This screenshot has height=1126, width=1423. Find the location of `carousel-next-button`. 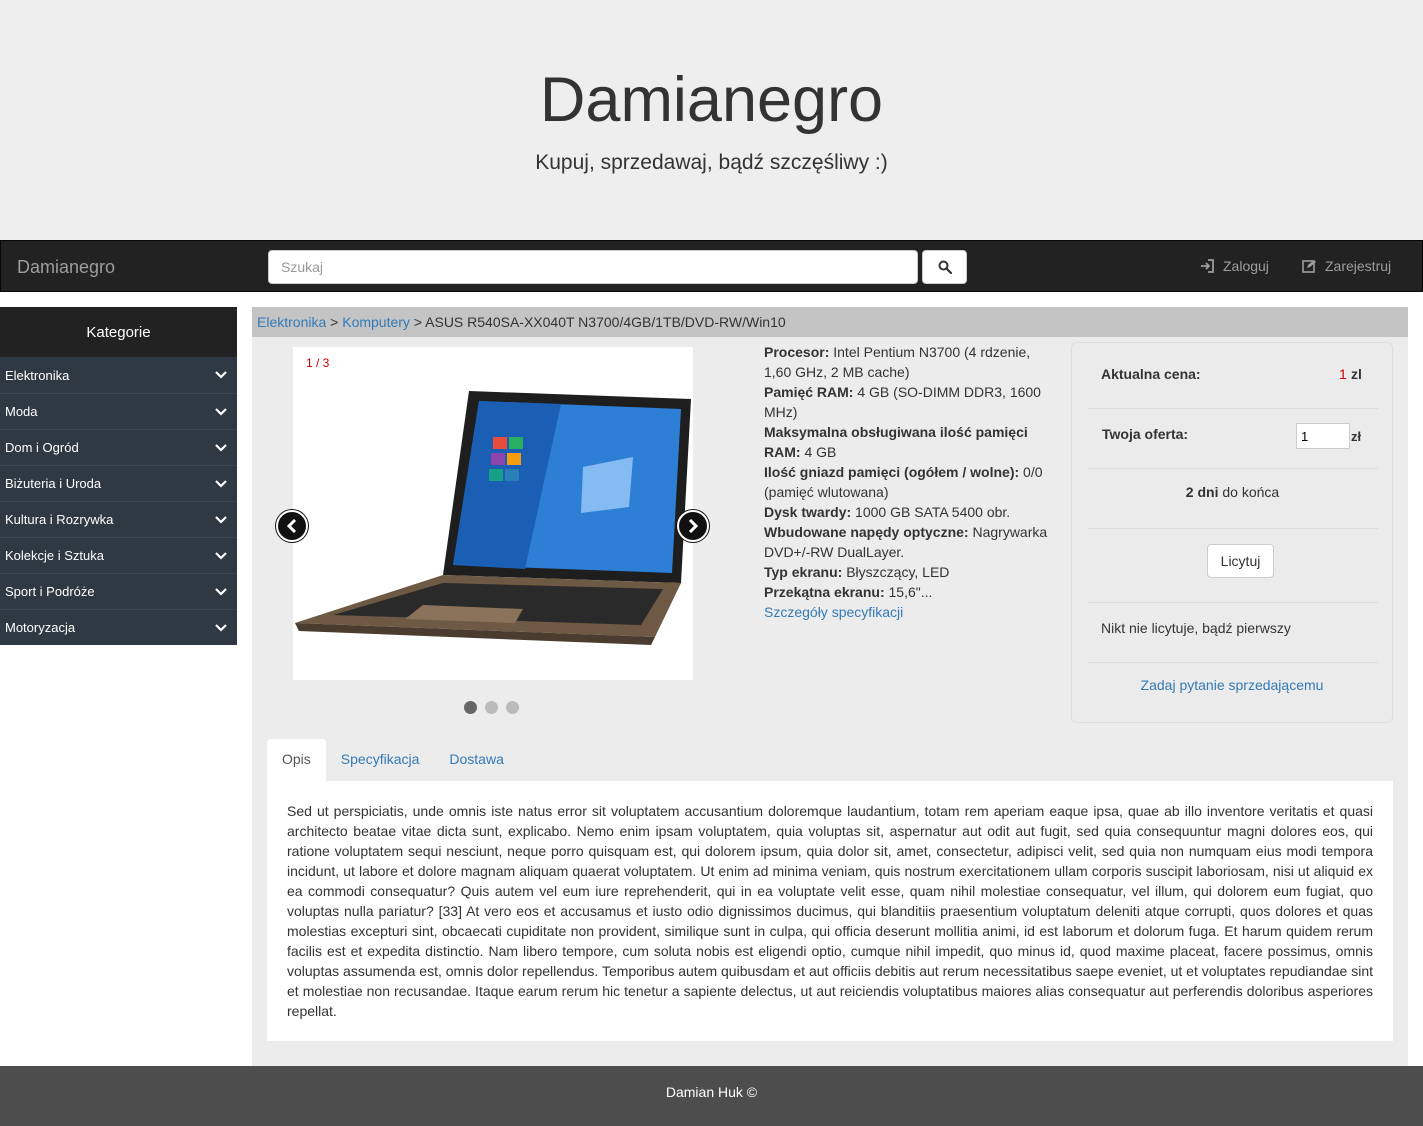

carousel-next-button is located at coordinates (693, 526).